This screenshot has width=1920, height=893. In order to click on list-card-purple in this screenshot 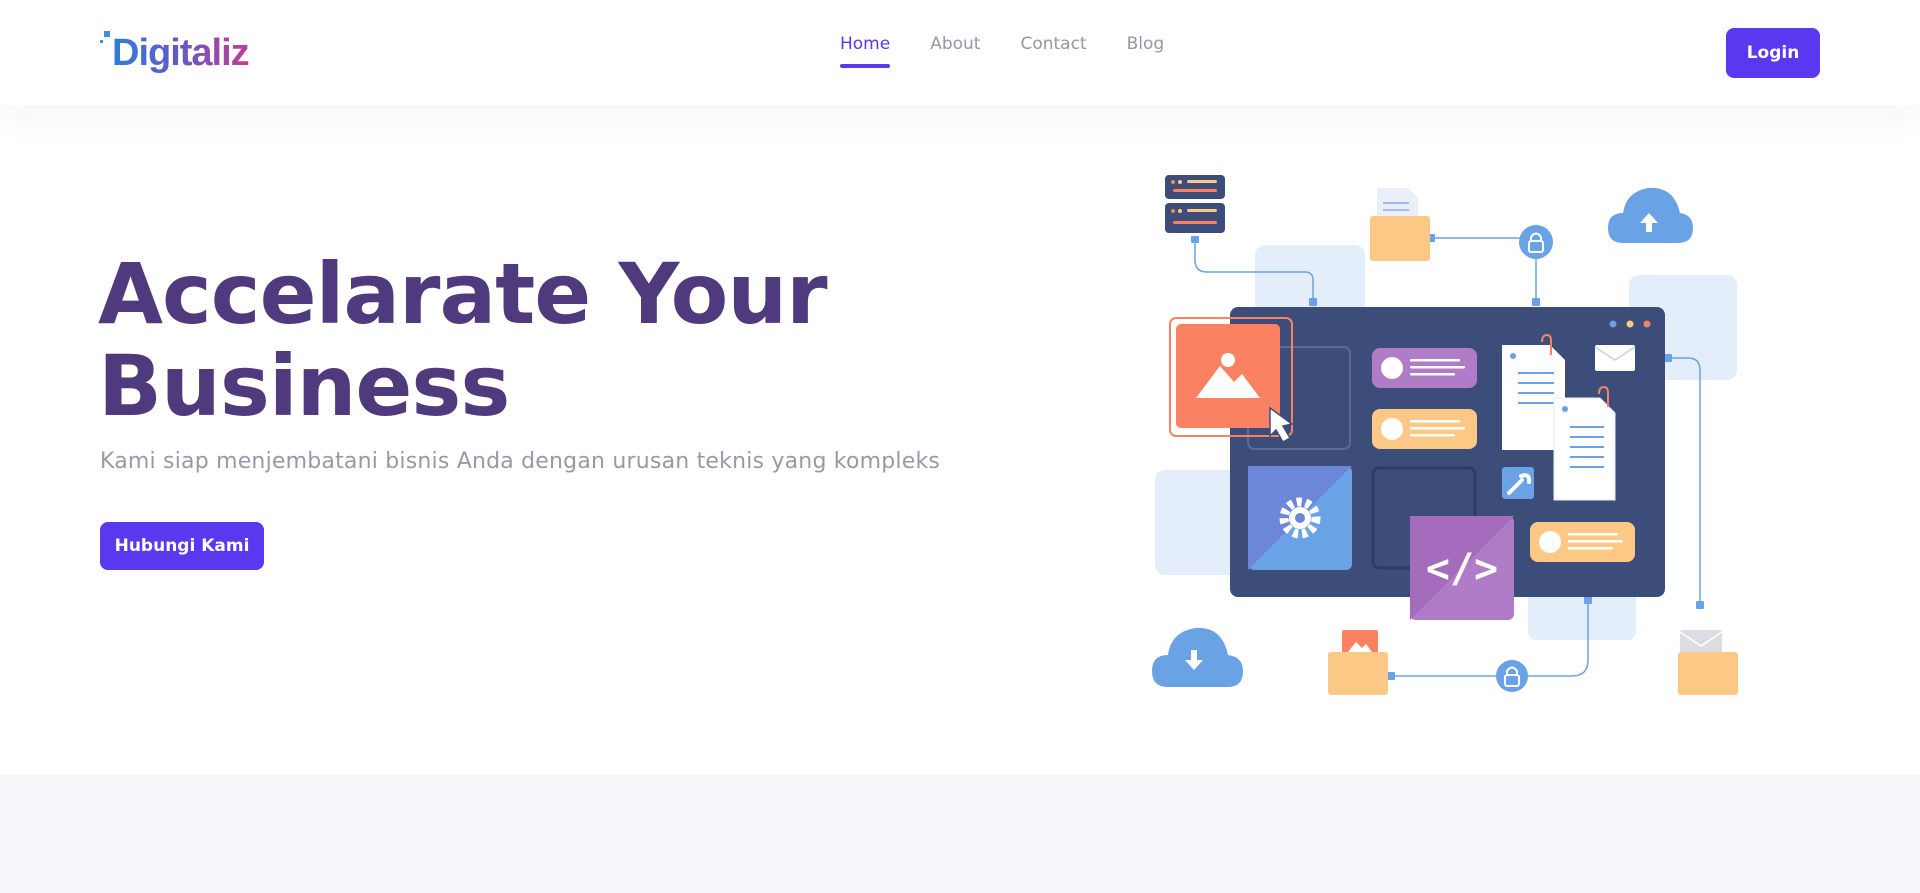, I will do `click(1424, 368)`.